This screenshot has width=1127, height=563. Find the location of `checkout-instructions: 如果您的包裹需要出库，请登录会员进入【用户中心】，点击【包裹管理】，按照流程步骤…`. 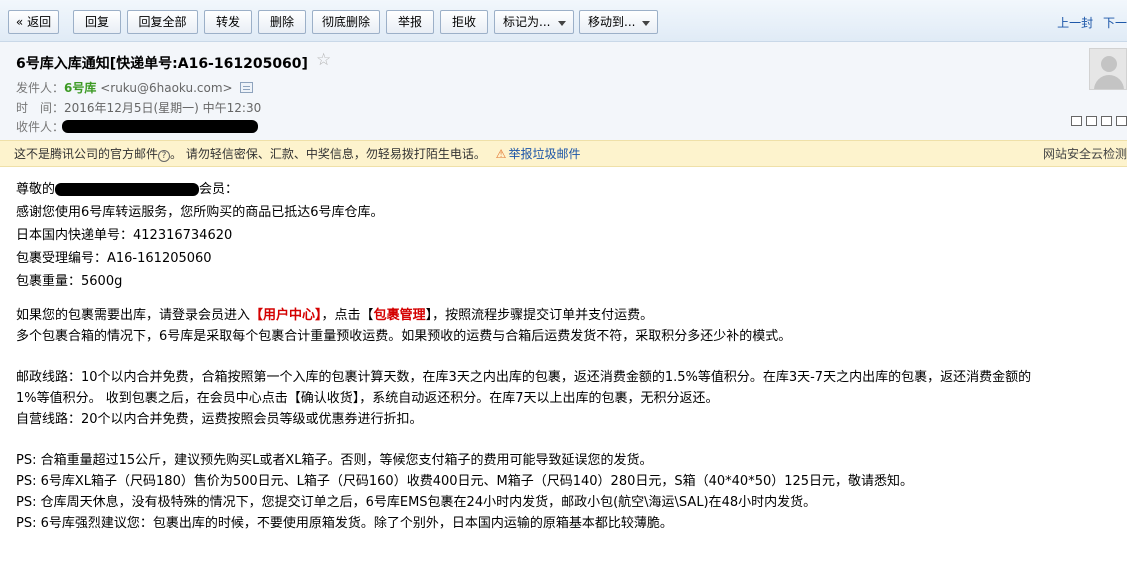

checkout-instructions: 如果您的包裹需要出库，请登录会员进入【用户中心】，点击【包裹管理】，按照流程步骤… is located at coordinates (570, 315).